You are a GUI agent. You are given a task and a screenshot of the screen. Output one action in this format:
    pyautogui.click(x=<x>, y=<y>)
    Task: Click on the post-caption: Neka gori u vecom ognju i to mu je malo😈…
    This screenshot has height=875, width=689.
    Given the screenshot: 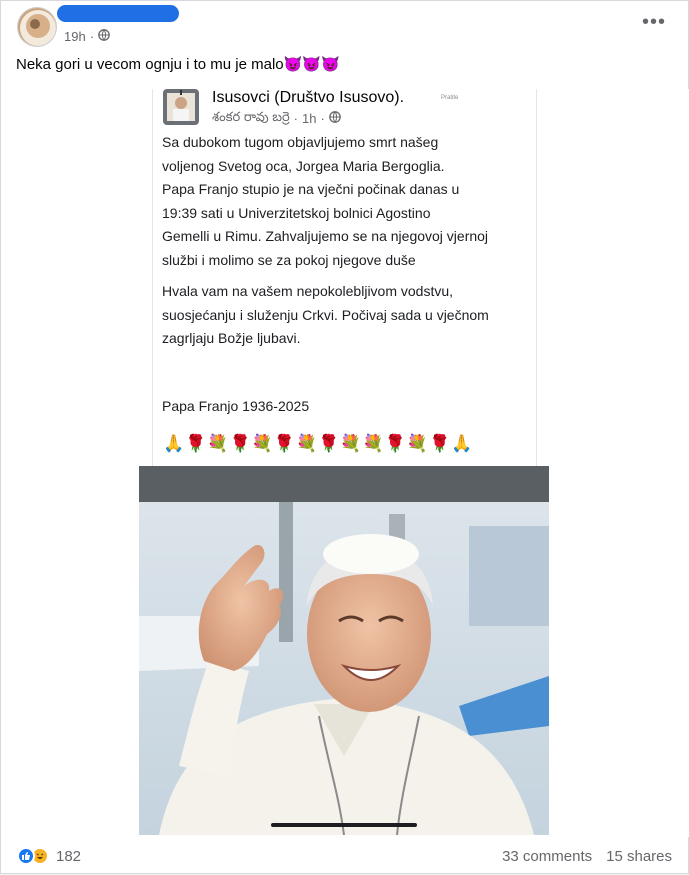 What is the action you would take?
    pyautogui.click(x=178, y=64)
    